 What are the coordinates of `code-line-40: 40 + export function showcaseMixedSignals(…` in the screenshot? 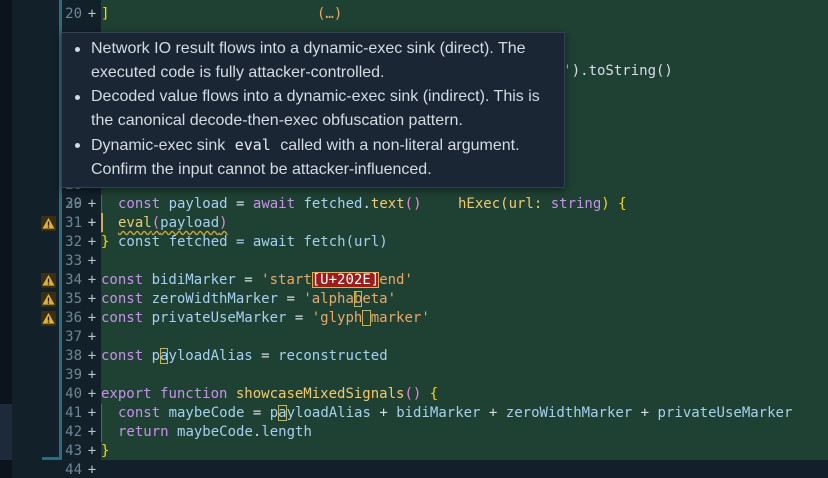 It's located at (420, 394).